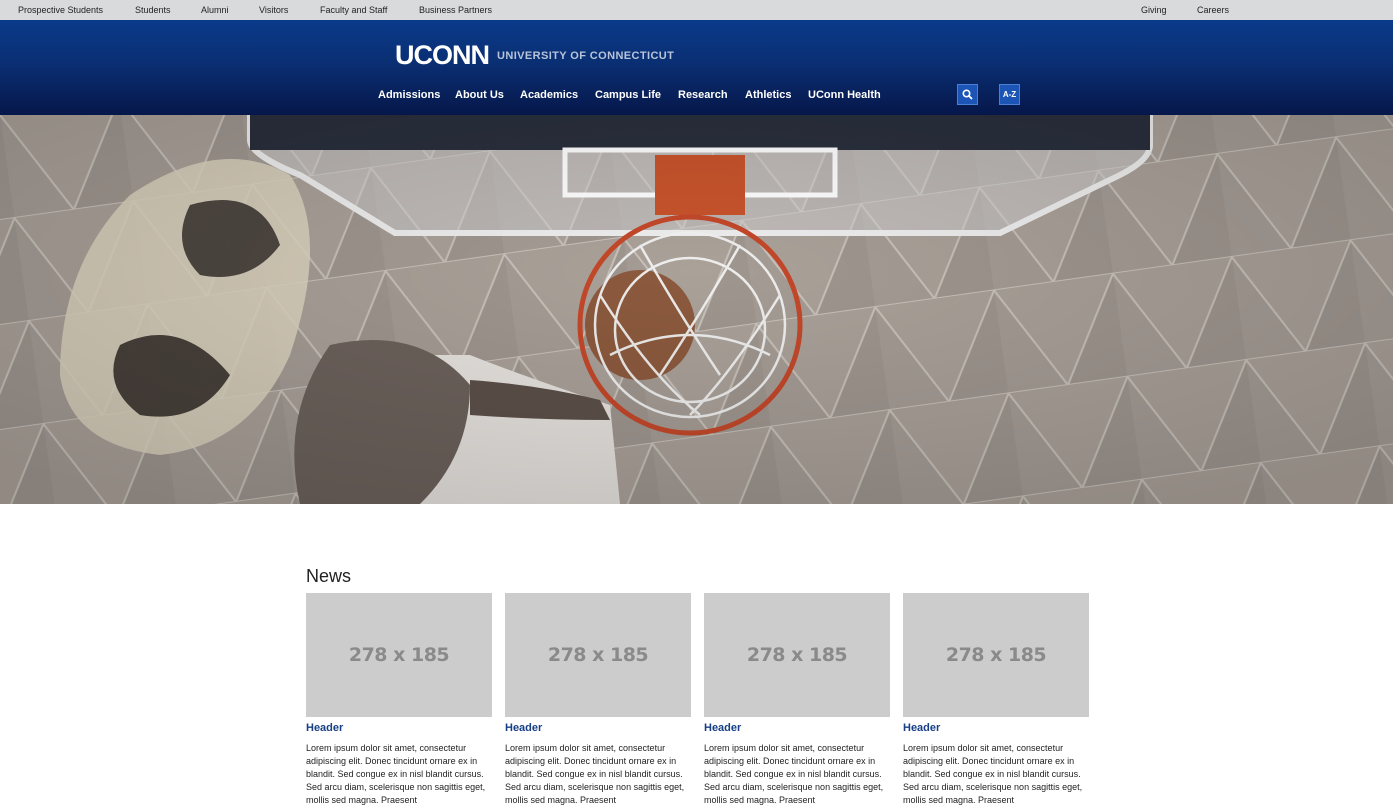 This screenshot has width=1393, height=807. I want to click on nav-academics: Academics, so click(549, 95).